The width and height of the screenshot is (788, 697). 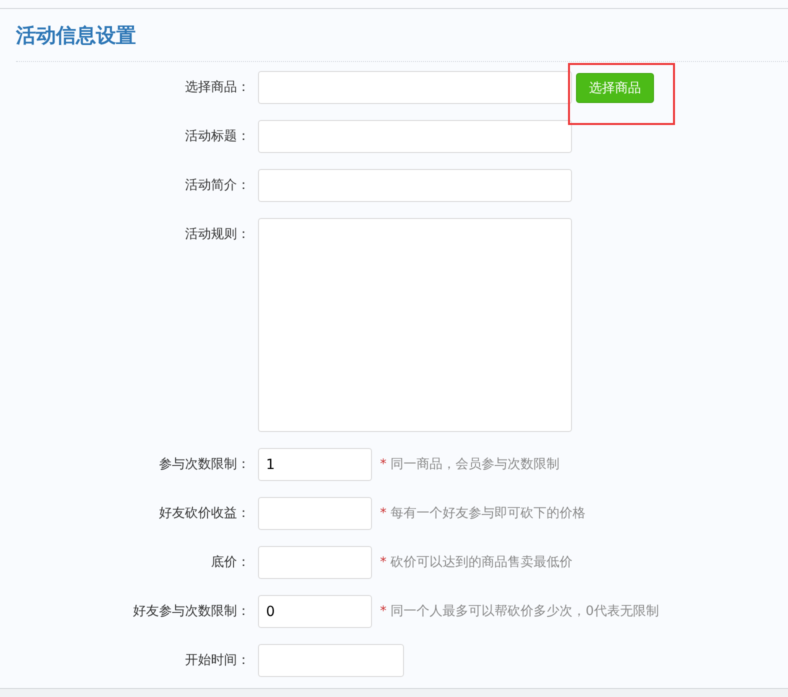 I want to click on hint-text: * 每有一个好友参与即可砍下的价格, so click(x=483, y=514).